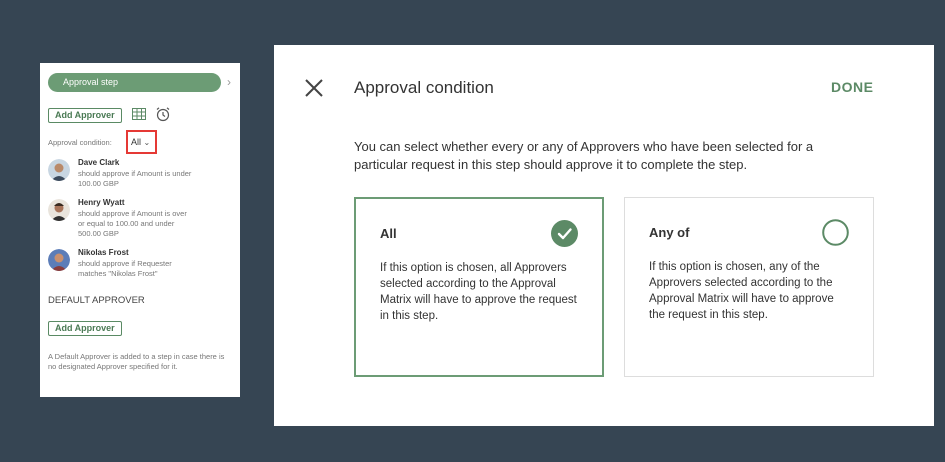  Describe the element at coordinates (80, 142) in the screenshot. I see `approval-condition-label: Approval condition:` at that location.